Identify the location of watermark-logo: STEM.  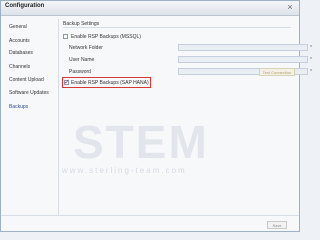
(141, 142).